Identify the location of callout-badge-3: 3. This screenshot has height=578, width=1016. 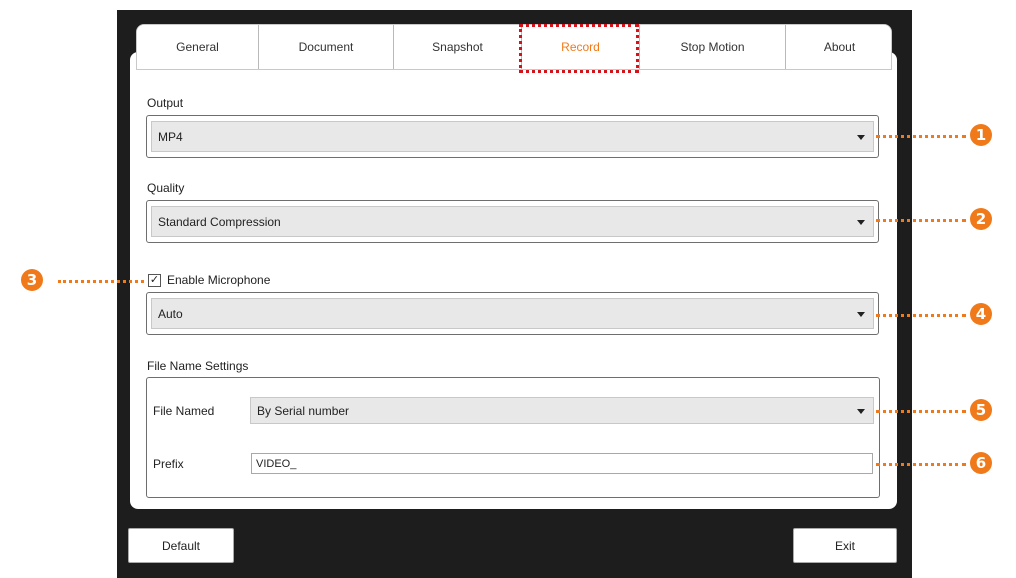
(32, 280).